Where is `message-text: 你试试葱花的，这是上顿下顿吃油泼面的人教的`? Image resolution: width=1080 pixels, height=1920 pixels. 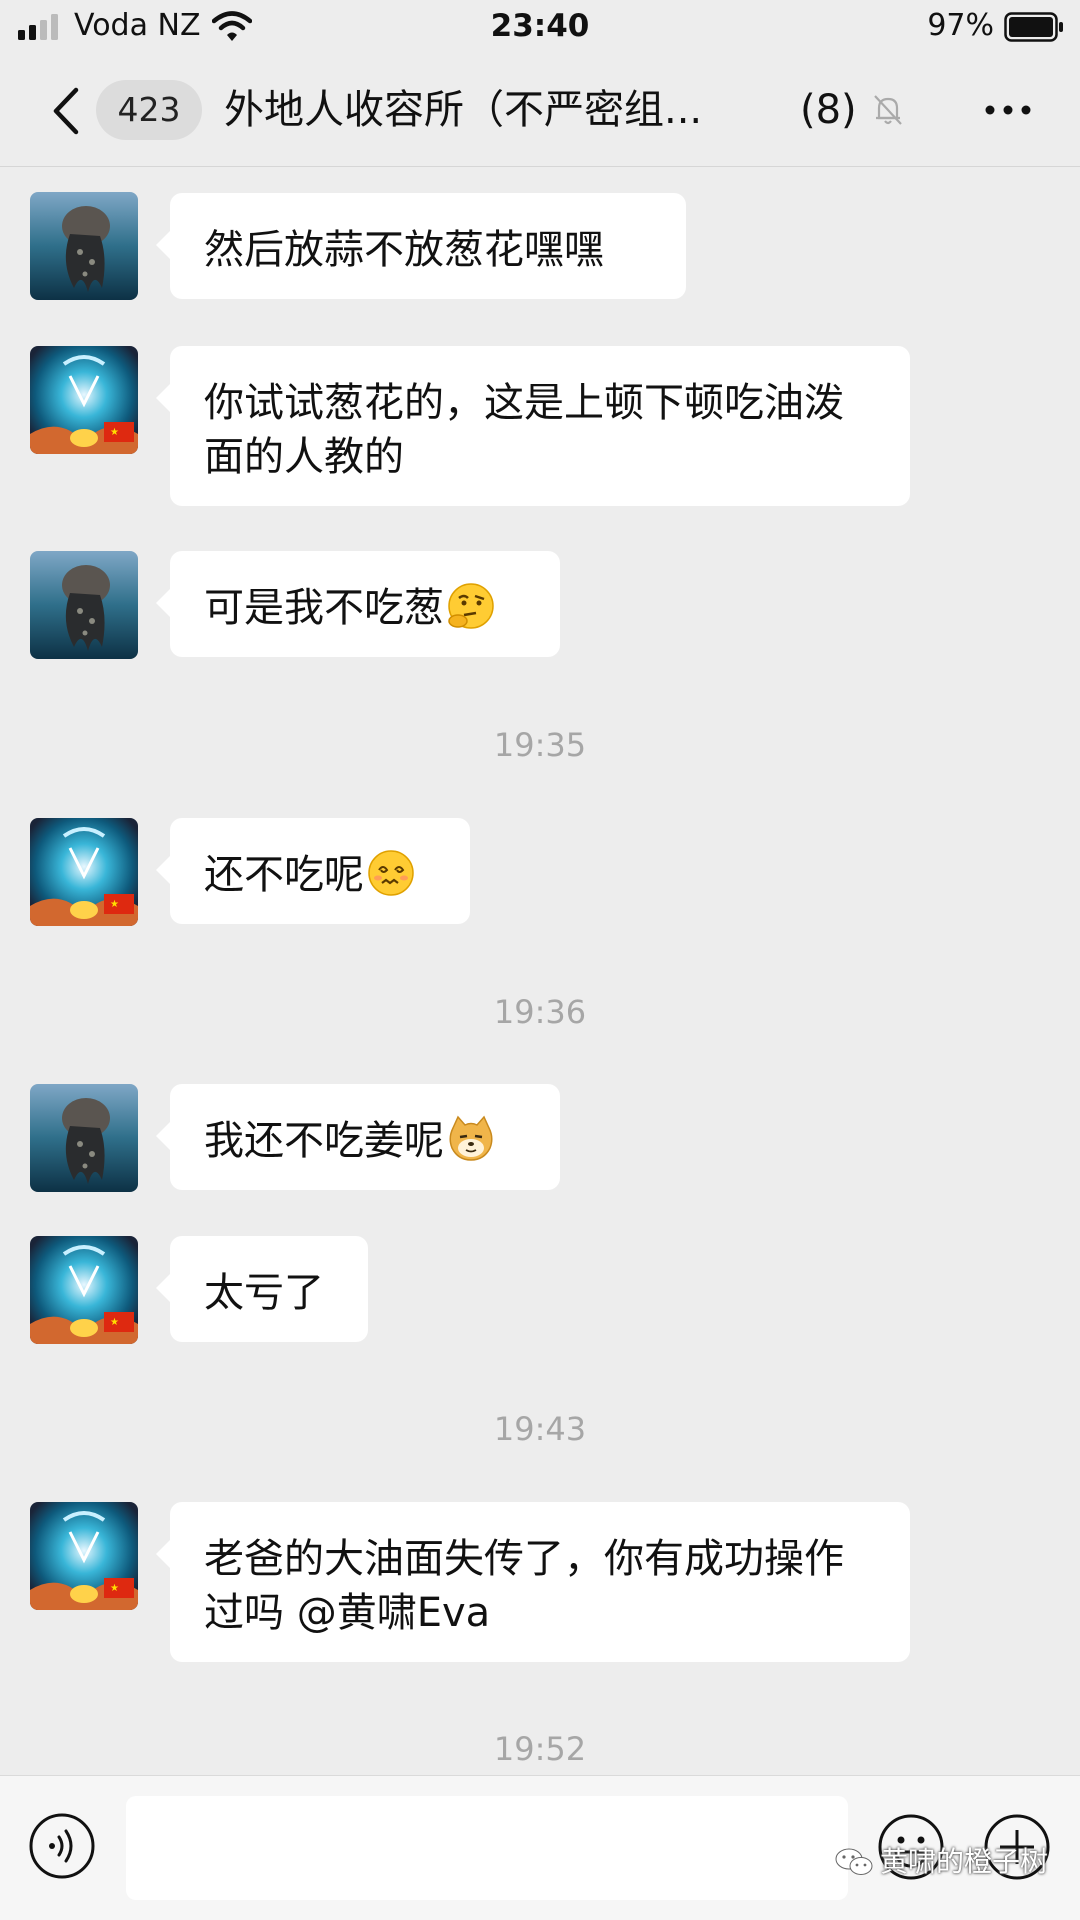 message-text: 你试试葱花的，这是上顿下顿吃油泼面的人教的 is located at coordinates (524, 430).